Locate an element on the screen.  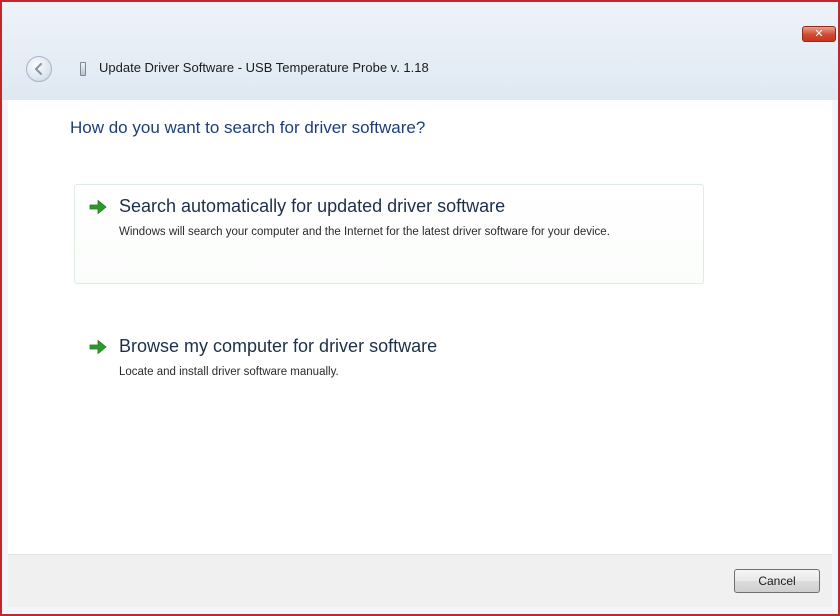
cancel-button: Cancel is located at coordinates (777, 581).